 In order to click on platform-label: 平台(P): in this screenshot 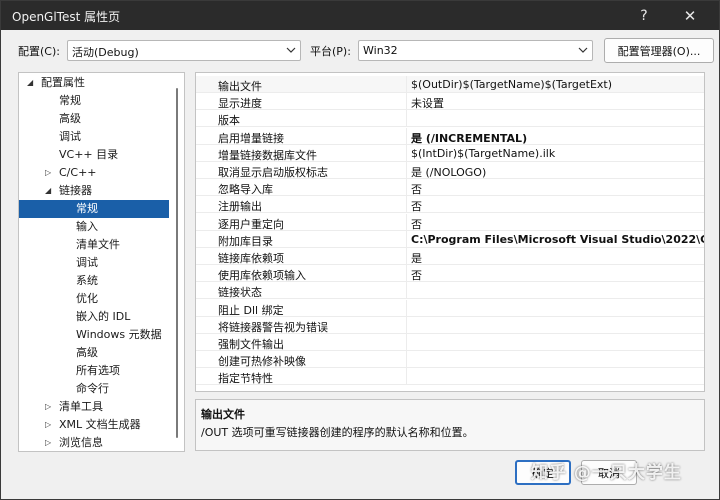, I will do `click(330, 51)`.